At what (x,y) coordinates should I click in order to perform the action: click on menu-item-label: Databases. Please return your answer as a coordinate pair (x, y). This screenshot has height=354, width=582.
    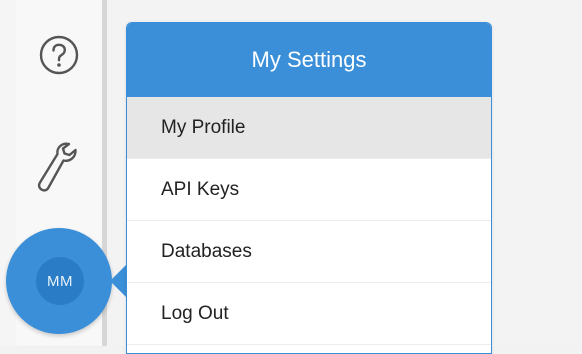
    Looking at the image, I should click on (206, 251).